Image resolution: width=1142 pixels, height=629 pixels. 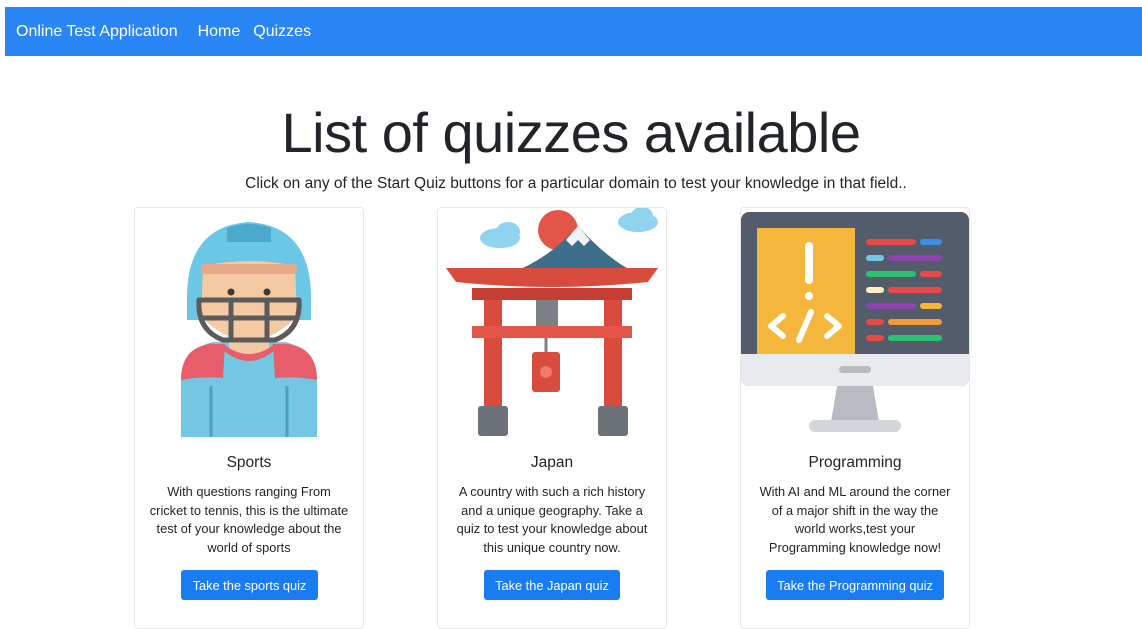 What do you see at coordinates (573, 31) in the screenshot?
I see `top-navbar: Online Test Application Home Quizzes` at bounding box center [573, 31].